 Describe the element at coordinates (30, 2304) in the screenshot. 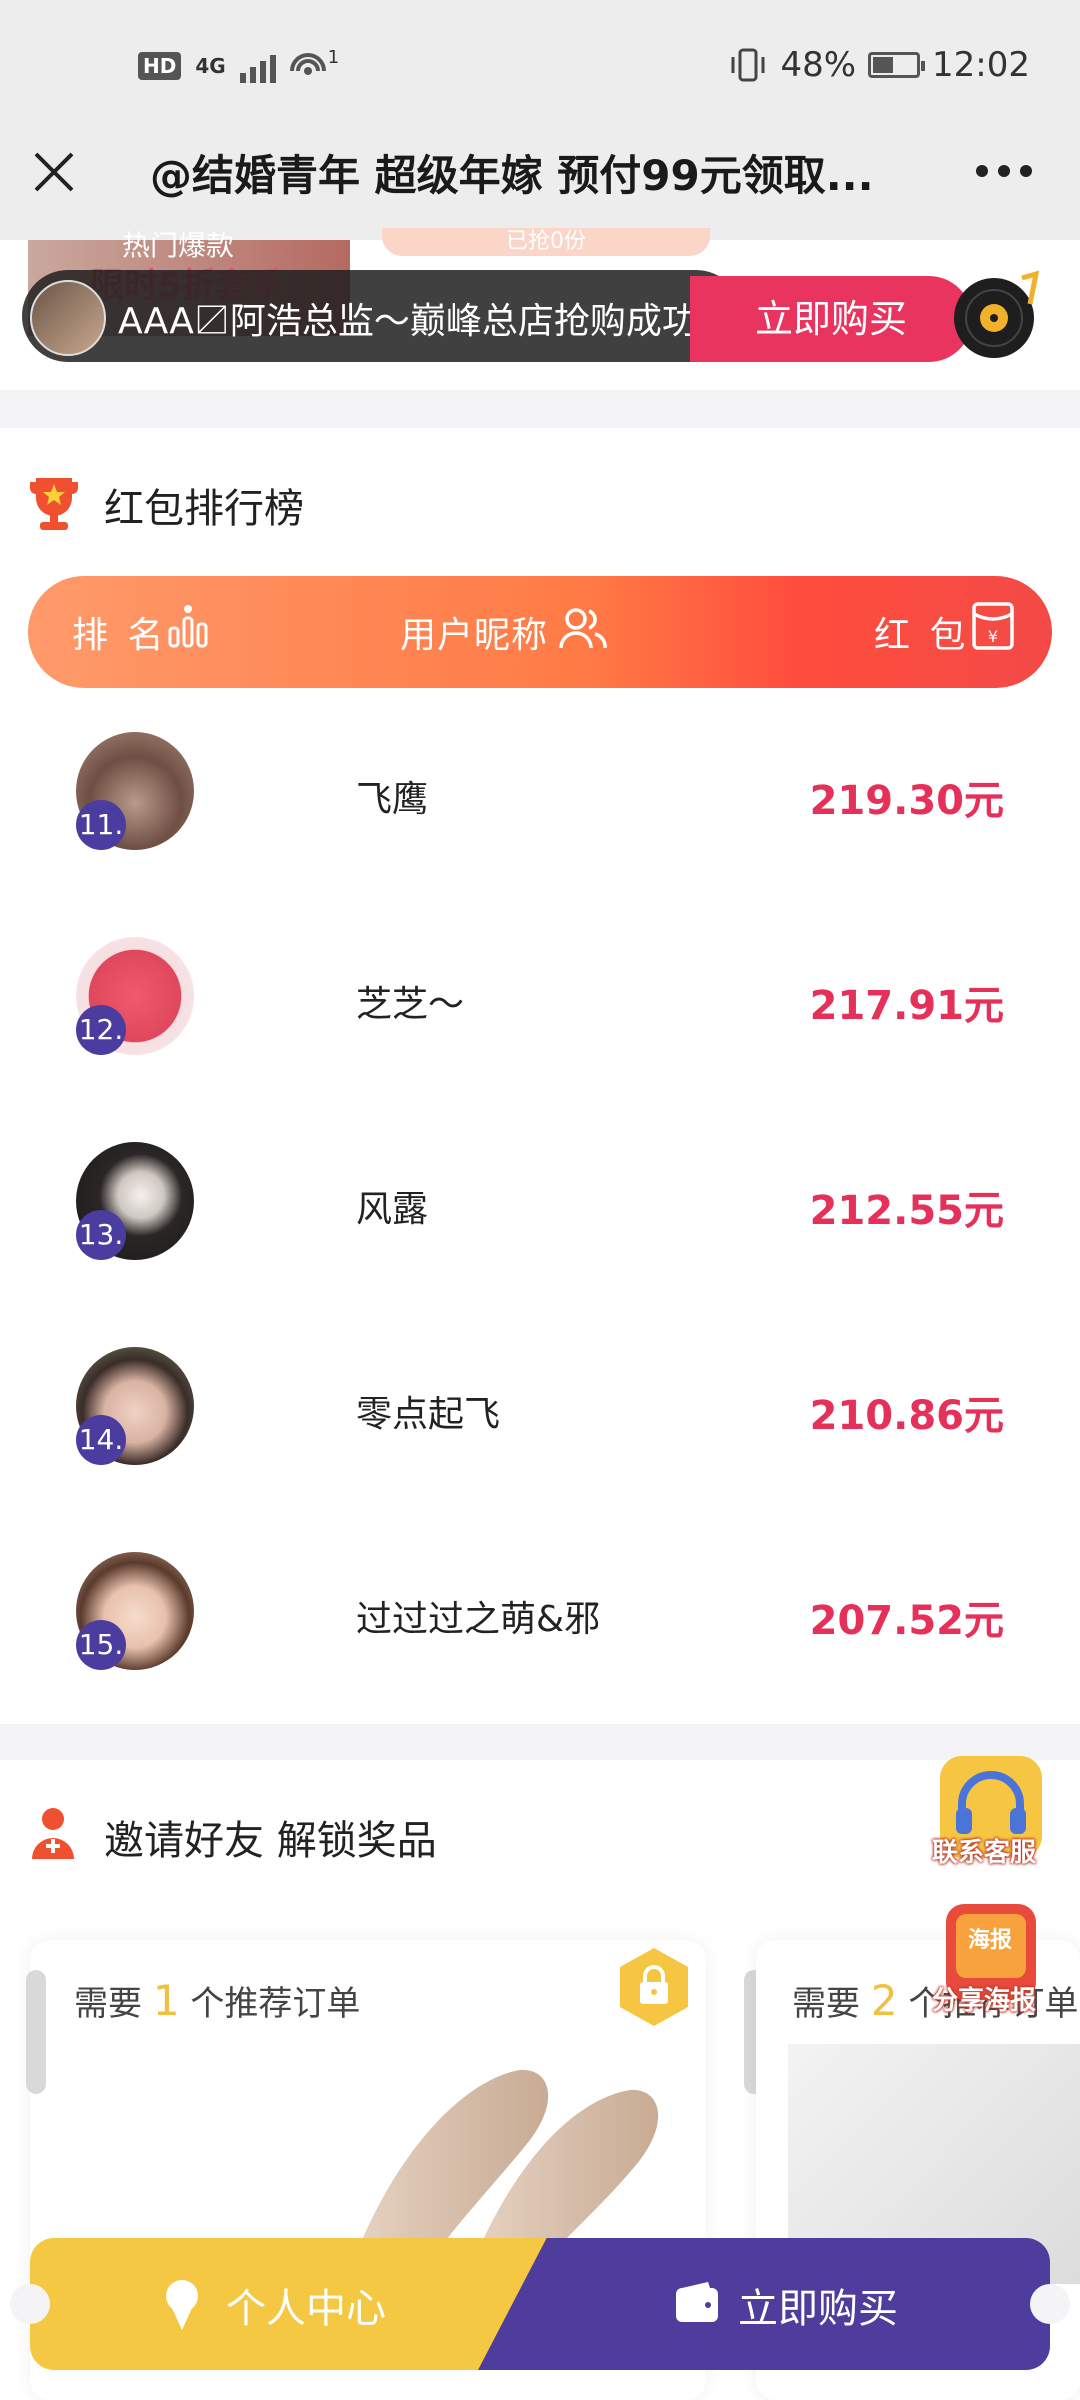

I see `notch-left` at that location.